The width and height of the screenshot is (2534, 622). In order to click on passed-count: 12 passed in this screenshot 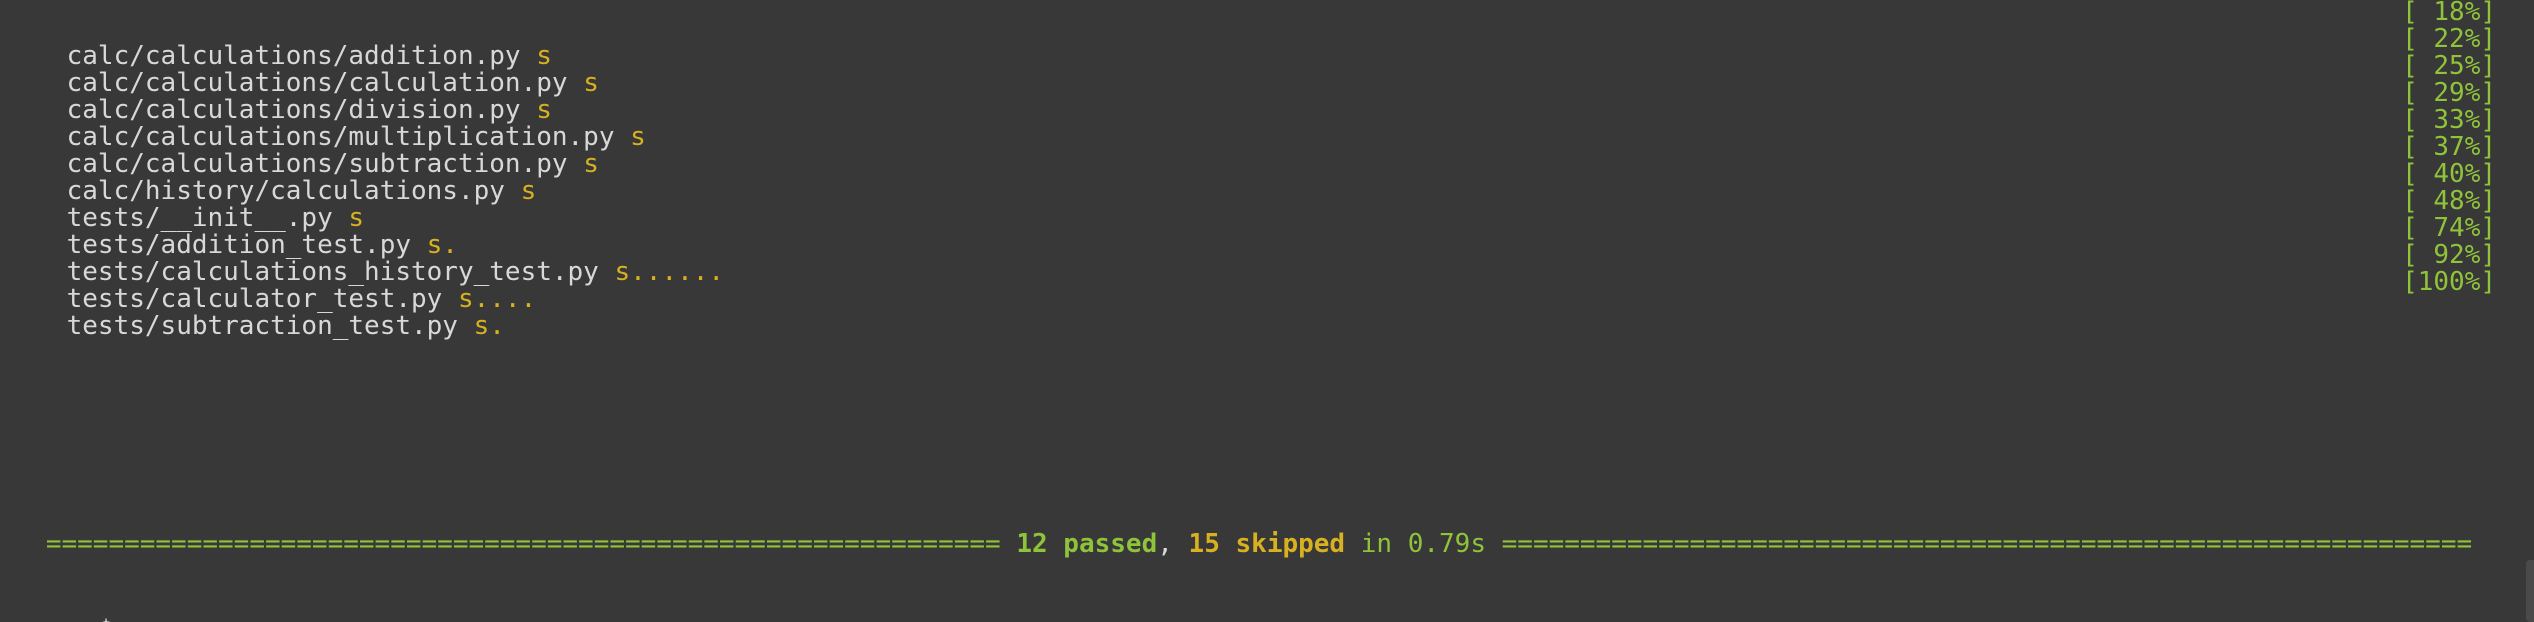, I will do `click(1087, 544)`.